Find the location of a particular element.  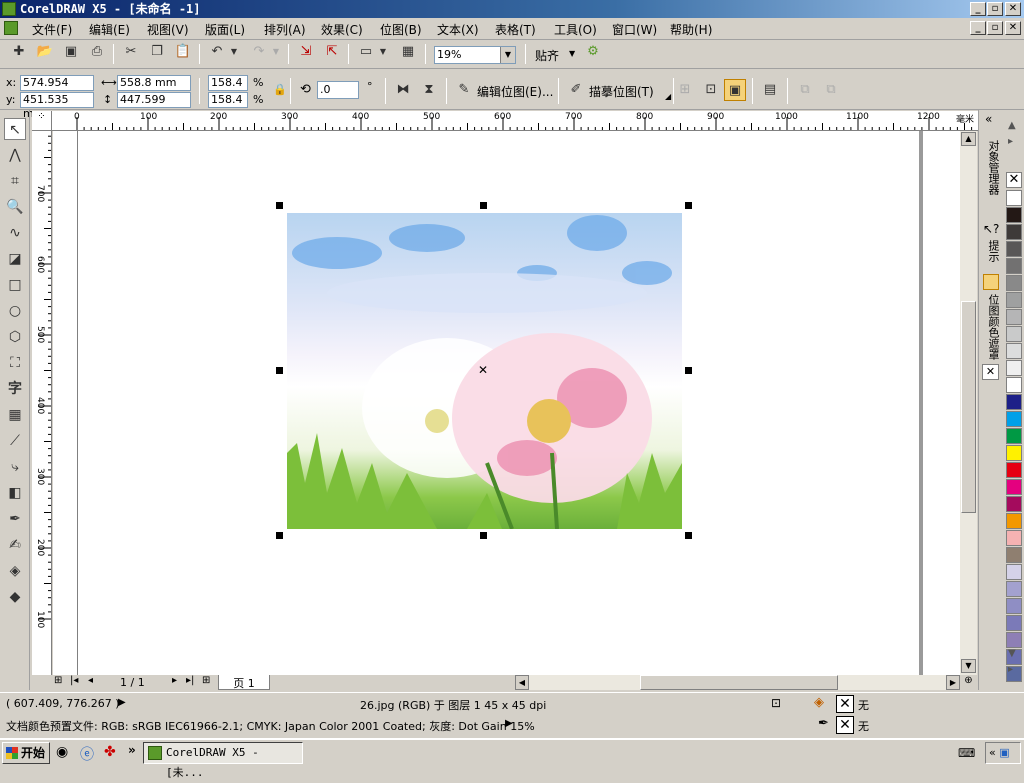

redo-dropdown-icon: ▼ is located at coordinates (276, 52).